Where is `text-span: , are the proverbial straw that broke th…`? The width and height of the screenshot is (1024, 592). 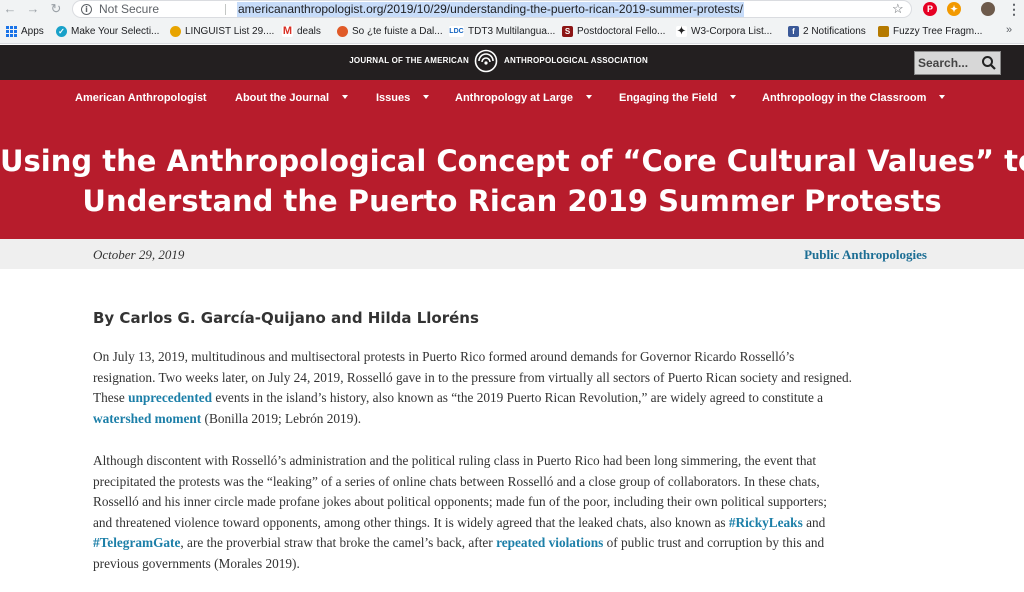
text-span: , are the proverbial straw that broke th… is located at coordinates (338, 542).